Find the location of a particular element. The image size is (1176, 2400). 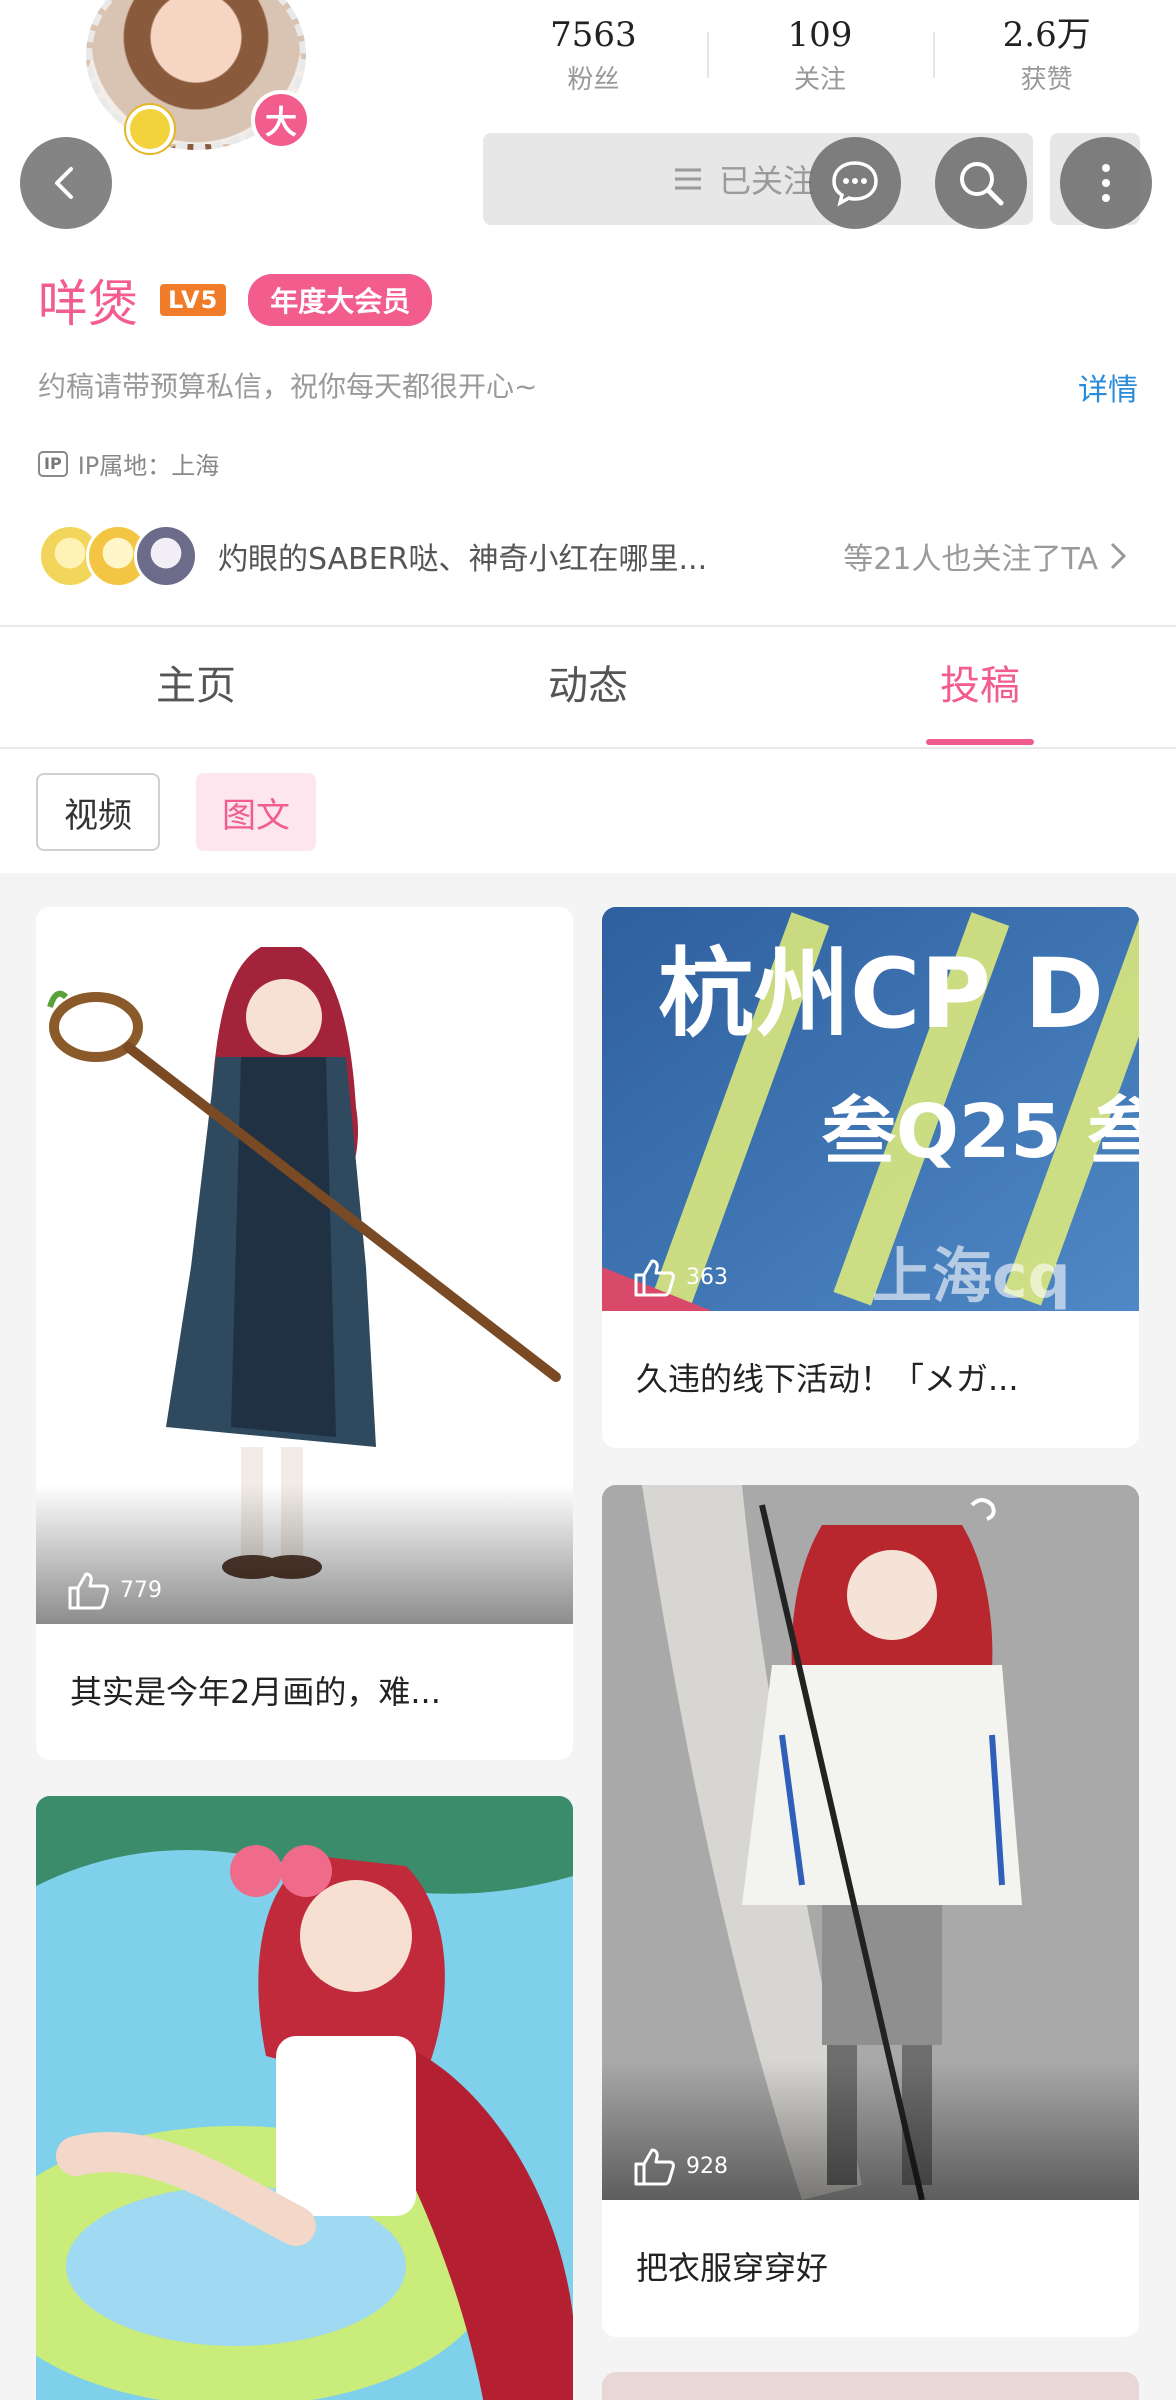

post-title: 把衣服穿穿好 is located at coordinates (732, 2268).